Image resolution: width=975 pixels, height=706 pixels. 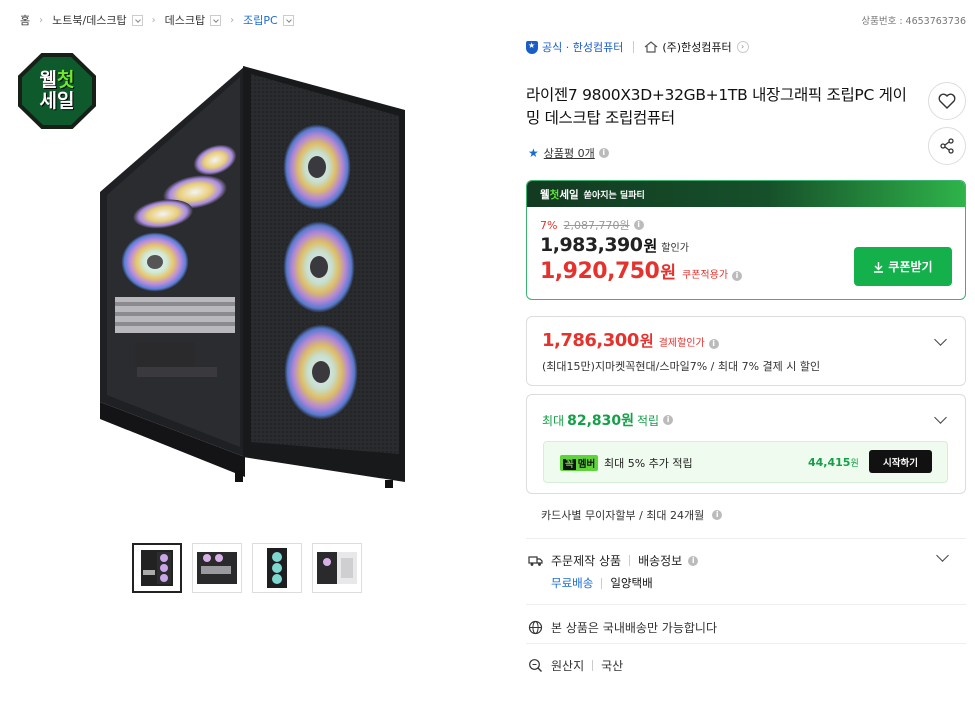 I want to click on review-count-link: 상품평 0개, so click(x=569, y=153).